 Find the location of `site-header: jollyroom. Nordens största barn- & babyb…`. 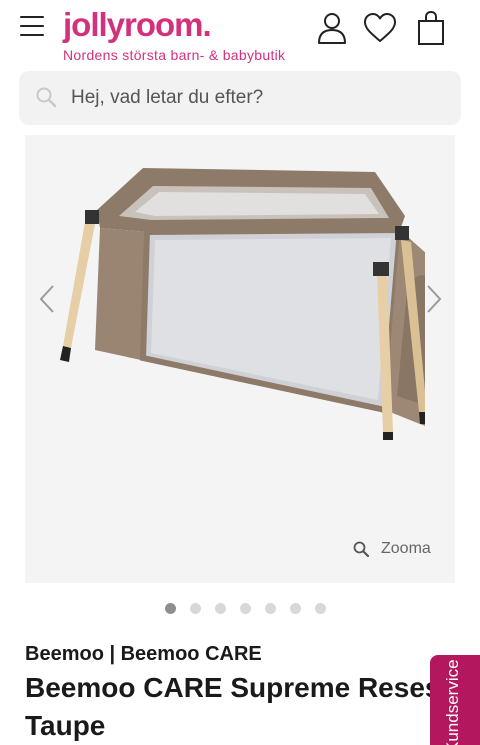

site-header: jollyroom. Nordens största barn- & babyb… is located at coordinates (240, 35).